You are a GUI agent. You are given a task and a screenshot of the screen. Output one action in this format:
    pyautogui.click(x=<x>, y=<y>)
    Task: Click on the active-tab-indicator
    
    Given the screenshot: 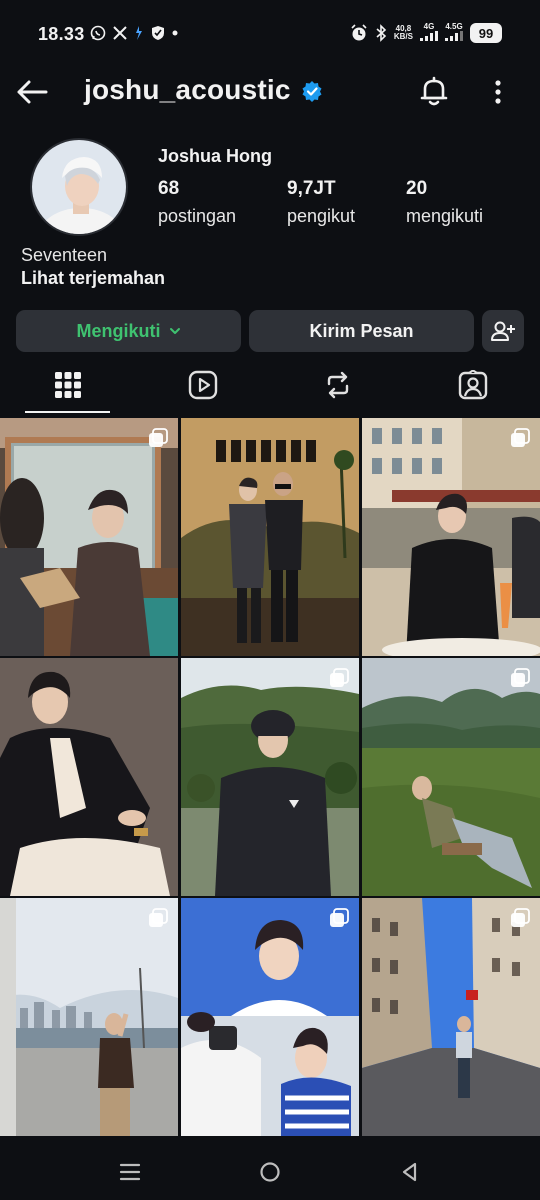 What is the action you would take?
    pyautogui.click(x=67, y=412)
    